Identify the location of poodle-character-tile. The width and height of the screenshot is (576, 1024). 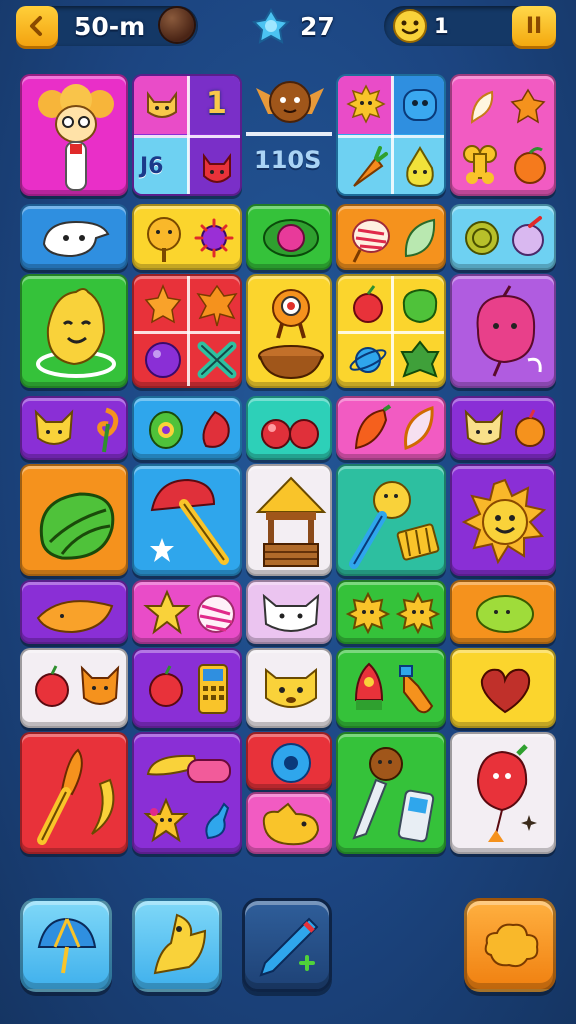
(74, 135).